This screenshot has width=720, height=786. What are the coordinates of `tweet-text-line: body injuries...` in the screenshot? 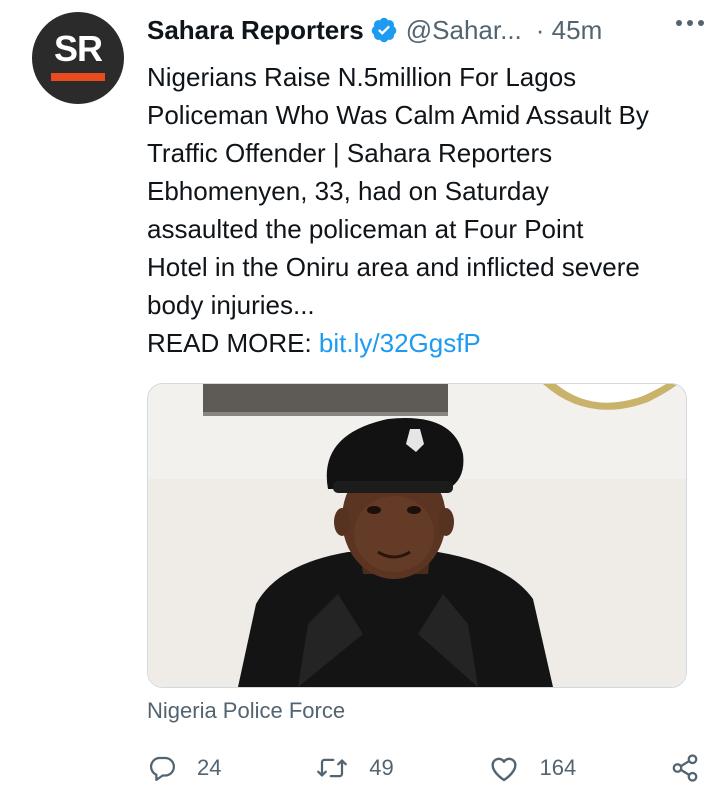 It's located at (231, 305).